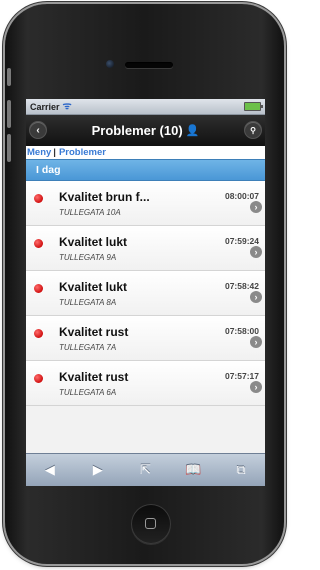 The width and height of the screenshot is (320, 570). Describe the element at coordinates (9, 114) in the screenshot. I see `volume-up-button` at that location.